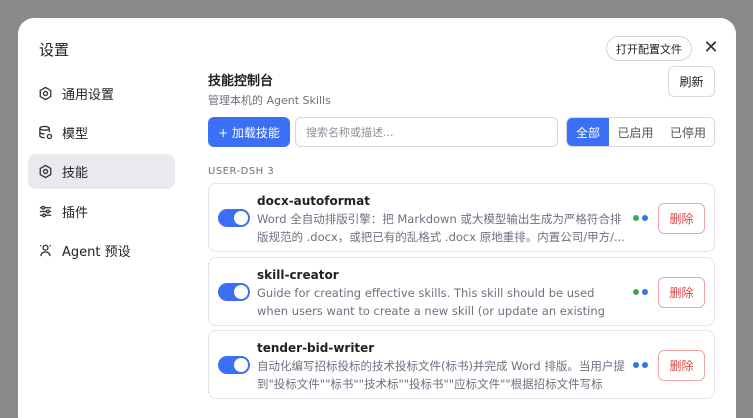 The image size is (753, 418). What do you see at coordinates (314, 201) in the screenshot?
I see `skill-name: docx-autoformat` at bounding box center [314, 201].